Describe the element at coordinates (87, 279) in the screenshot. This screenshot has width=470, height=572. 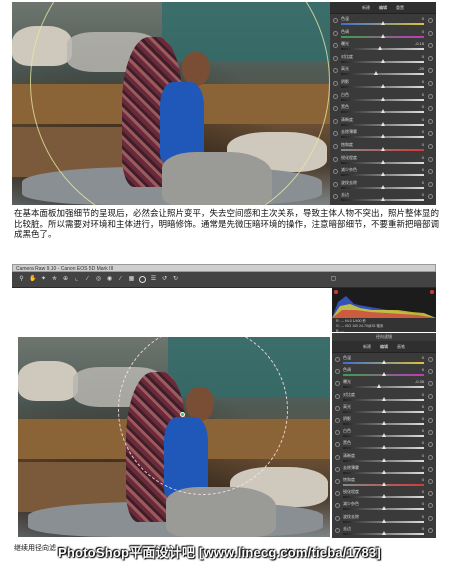
I see `straighten-tool-icon: ∕` at that location.